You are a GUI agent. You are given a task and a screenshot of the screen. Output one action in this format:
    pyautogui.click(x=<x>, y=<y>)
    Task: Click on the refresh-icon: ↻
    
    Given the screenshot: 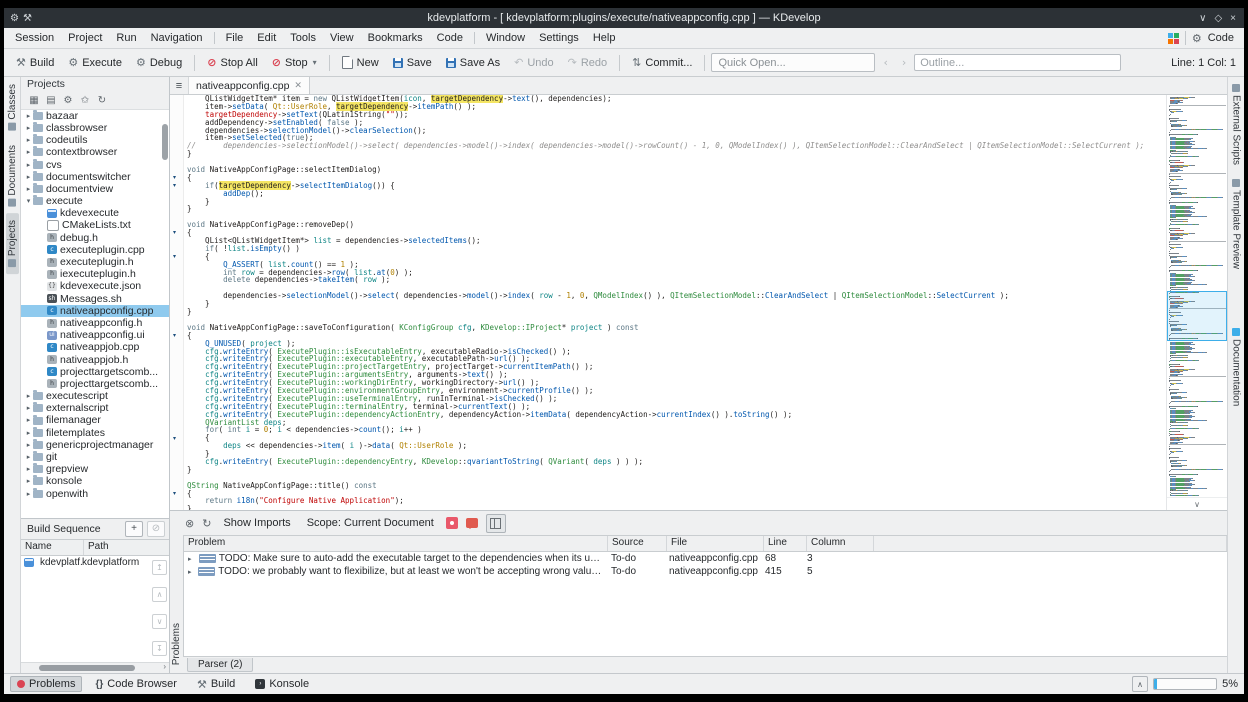 What is the action you would take?
    pyautogui.click(x=206, y=523)
    